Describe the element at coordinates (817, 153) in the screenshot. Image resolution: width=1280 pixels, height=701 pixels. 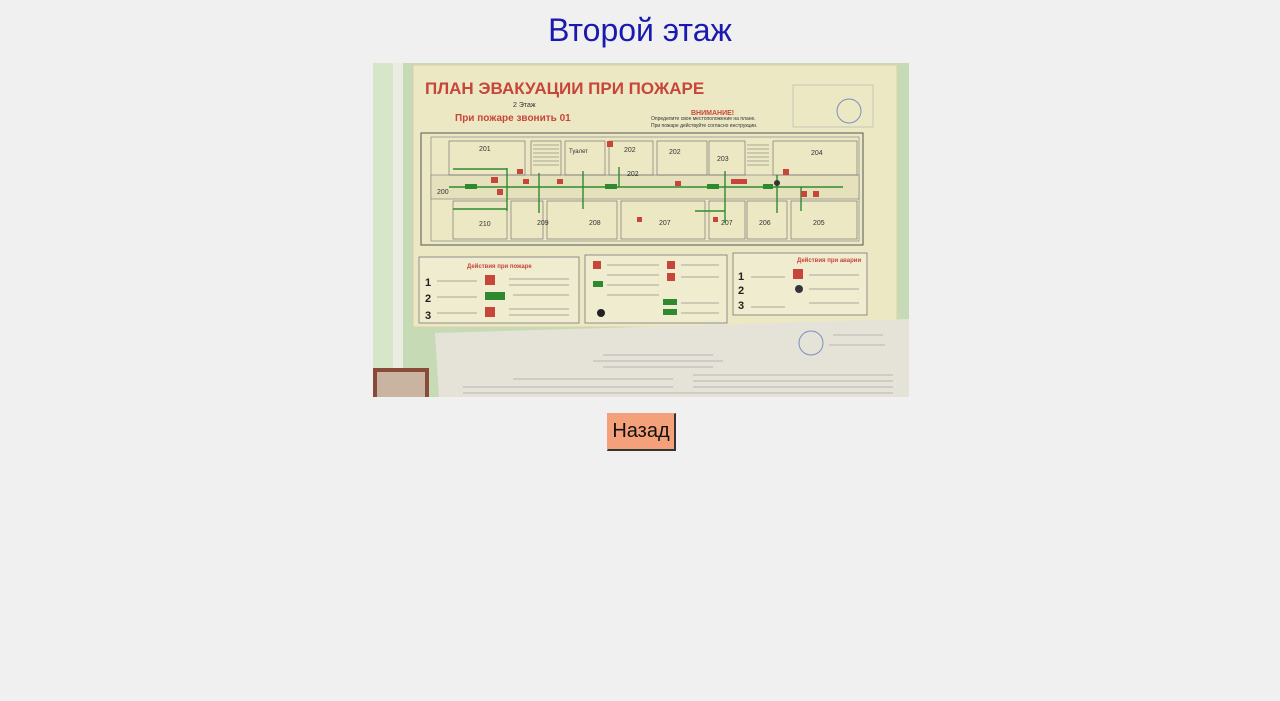
I see `room-label: 204` at that location.